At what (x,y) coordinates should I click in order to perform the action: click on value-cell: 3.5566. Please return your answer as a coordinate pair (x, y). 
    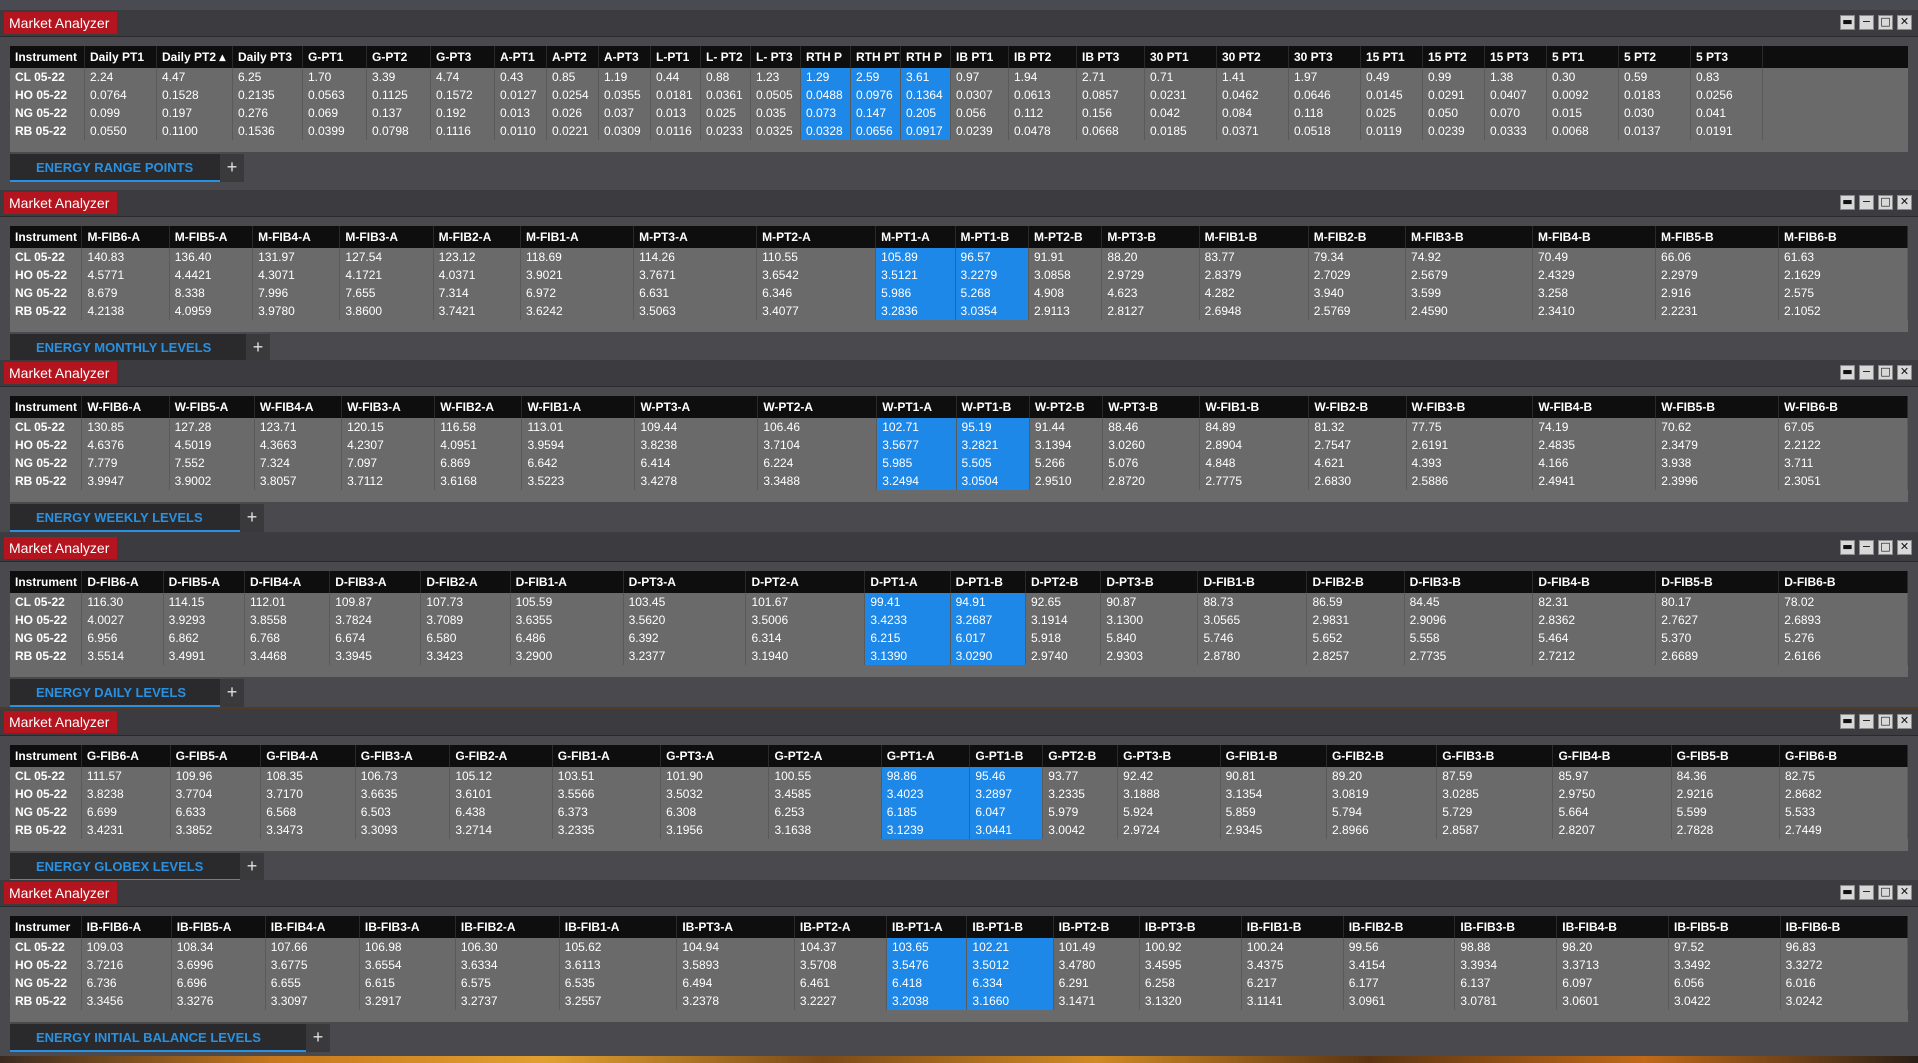
    Looking at the image, I should click on (607, 794).